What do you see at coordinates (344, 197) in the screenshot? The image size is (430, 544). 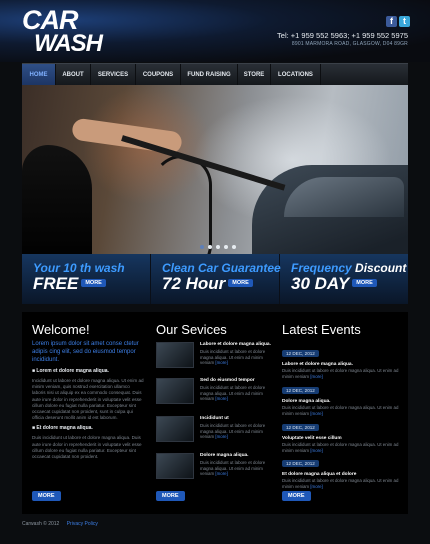 I see `hero-car-window` at bounding box center [344, 197].